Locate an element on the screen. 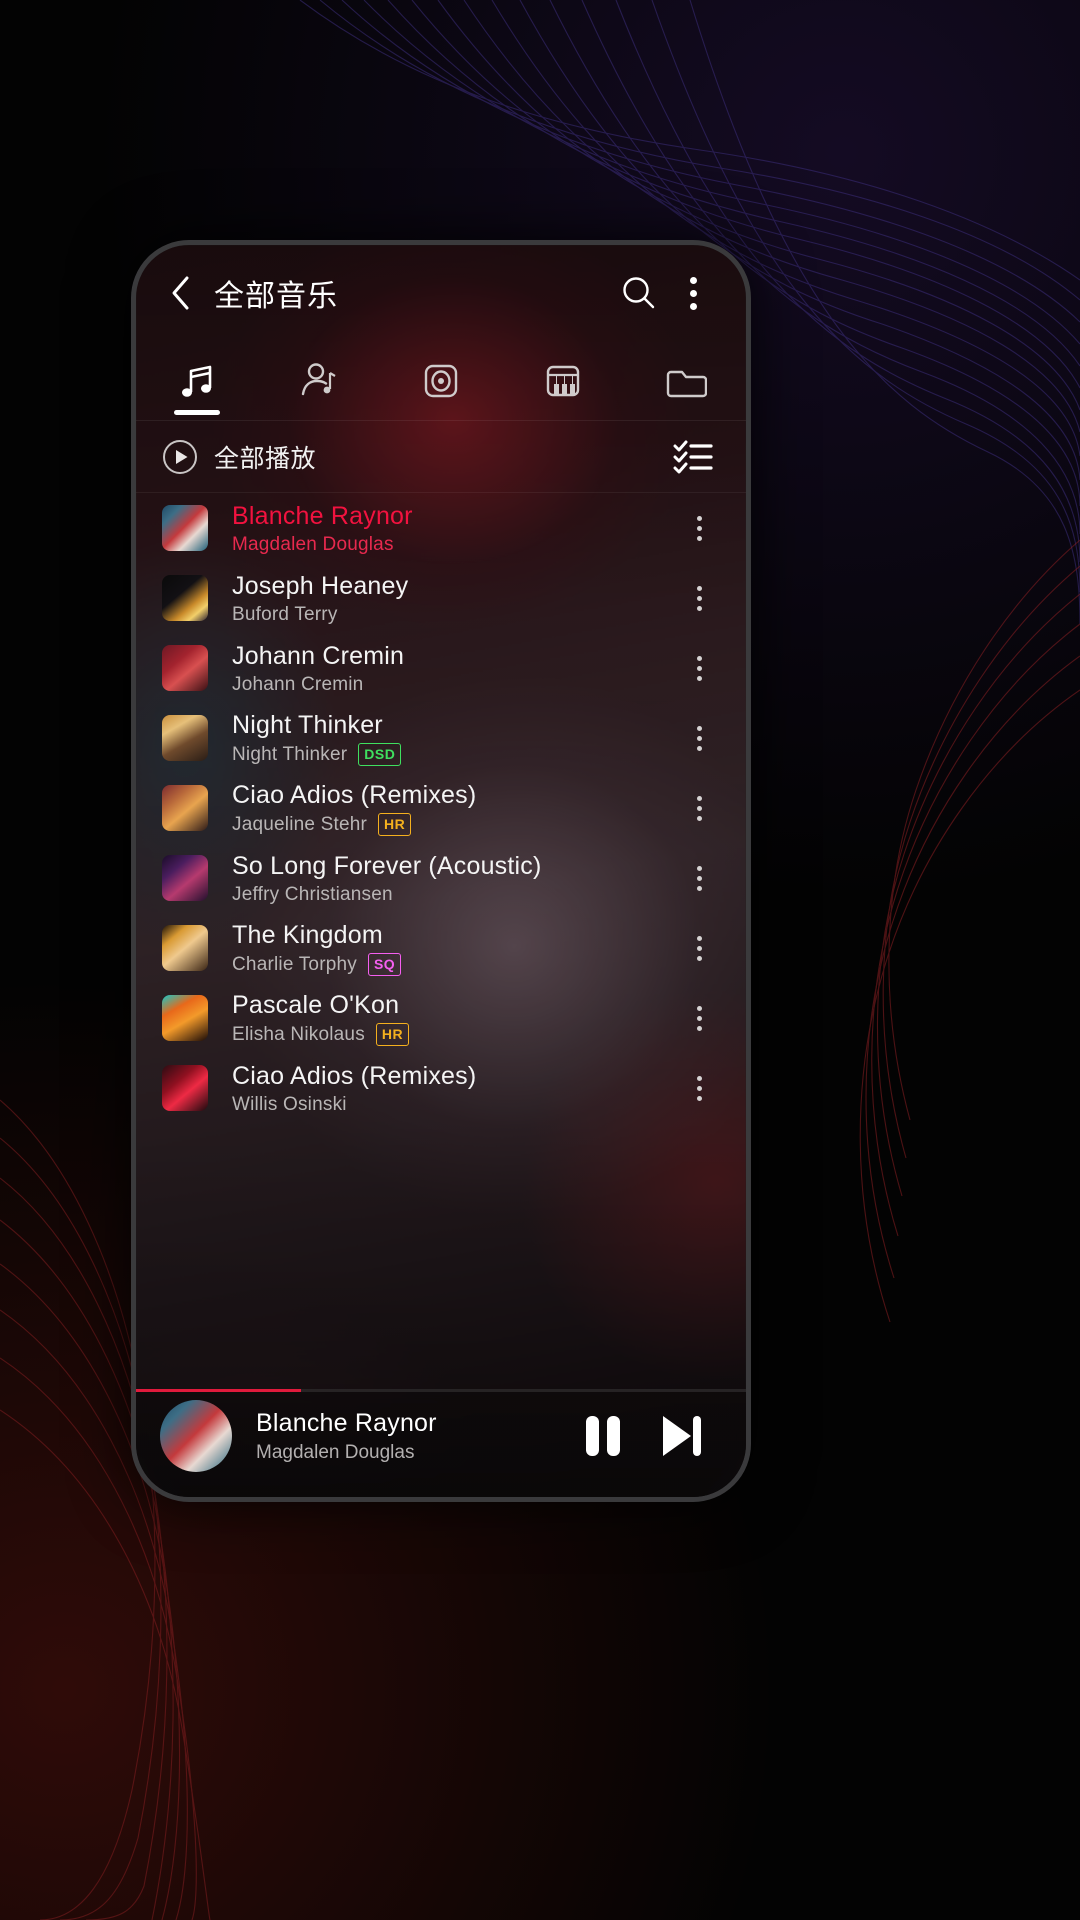 Image resolution: width=1080 pixels, height=1920 pixels. song-row: Joseph Heaney Buford Terry is located at coordinates (441, 598).